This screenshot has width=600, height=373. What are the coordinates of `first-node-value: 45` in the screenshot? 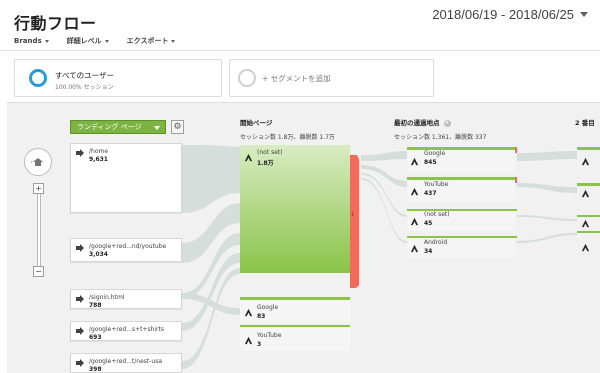 It's located at (428, 223).